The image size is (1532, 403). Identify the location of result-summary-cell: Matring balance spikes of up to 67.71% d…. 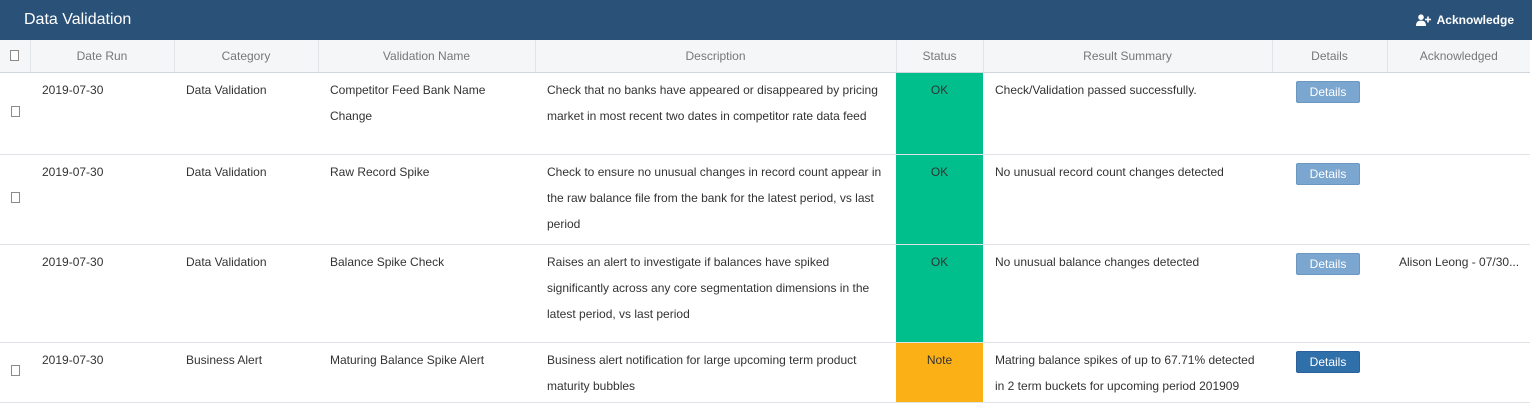
(1127, 372).